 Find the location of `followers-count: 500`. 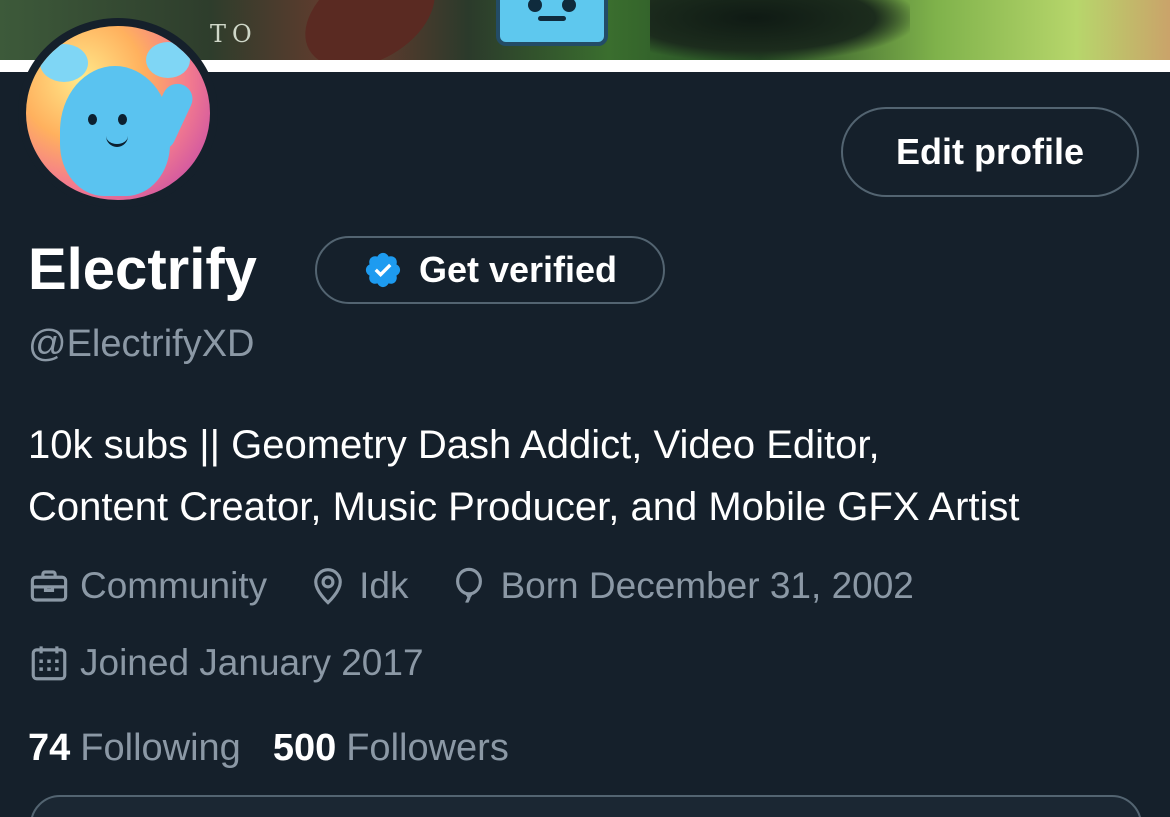

followers-count: 500 is located at coordinates (304, 748).